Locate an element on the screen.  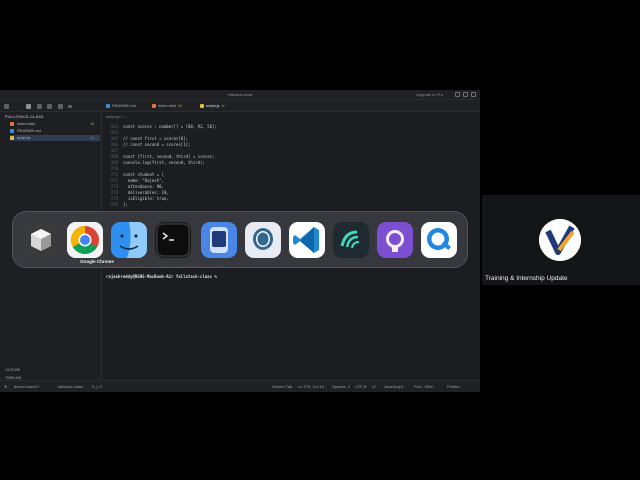
window-title: fullstack-class is located at coordinates (240, 94).